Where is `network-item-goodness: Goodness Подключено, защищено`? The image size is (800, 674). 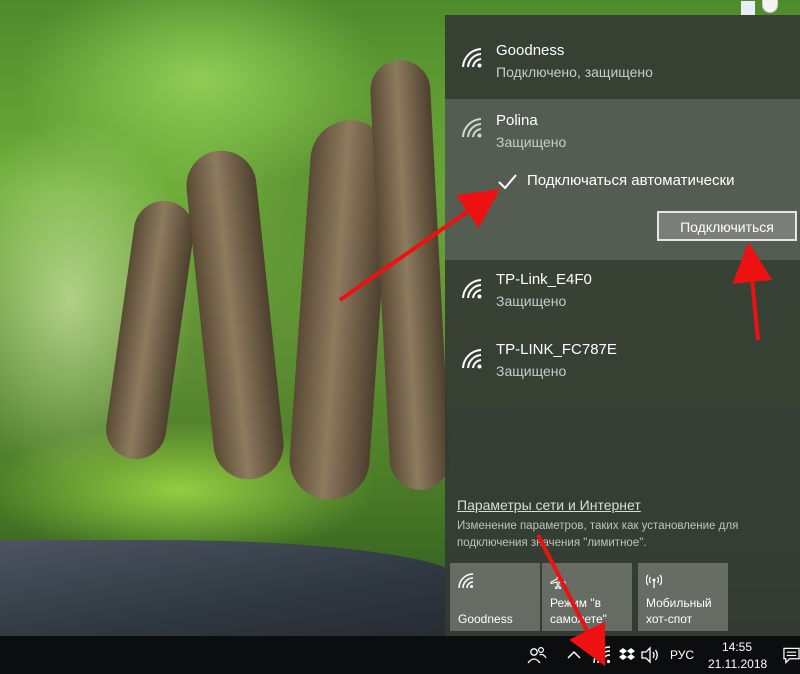 network-item-goodness: Goodness Подключено, защищено is located at coordinates (622, 57).